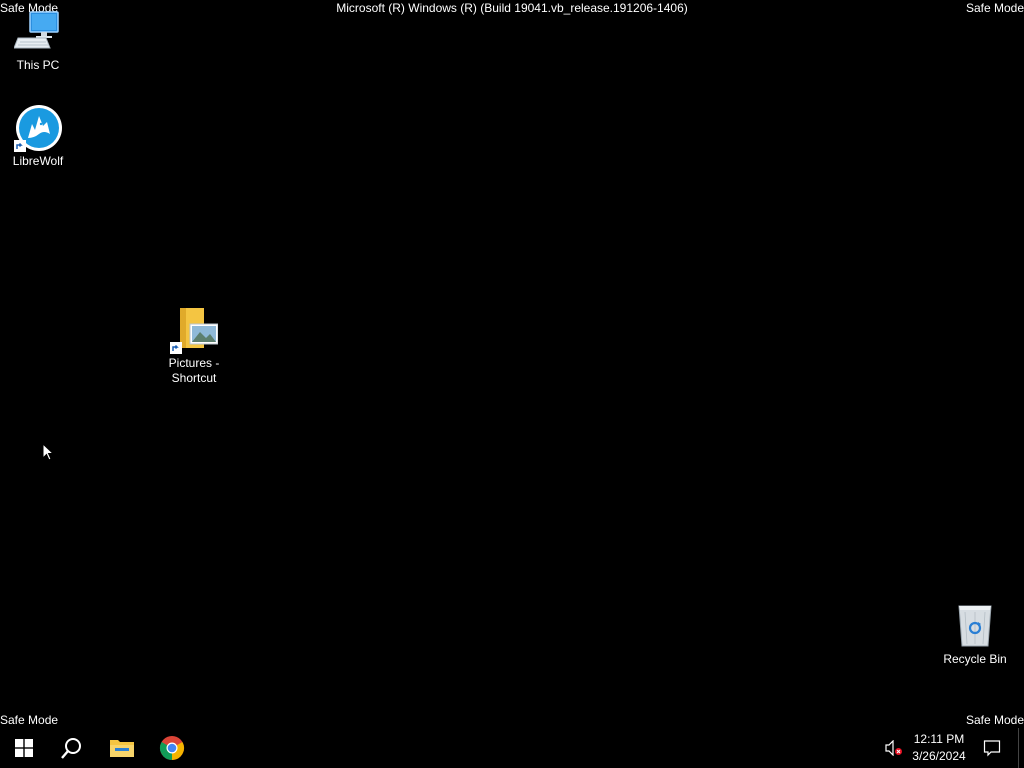 Image resolution: width=1024 pixels, height=768 pixels. I want to click on recycle-bin-icon, so click(975, 626).